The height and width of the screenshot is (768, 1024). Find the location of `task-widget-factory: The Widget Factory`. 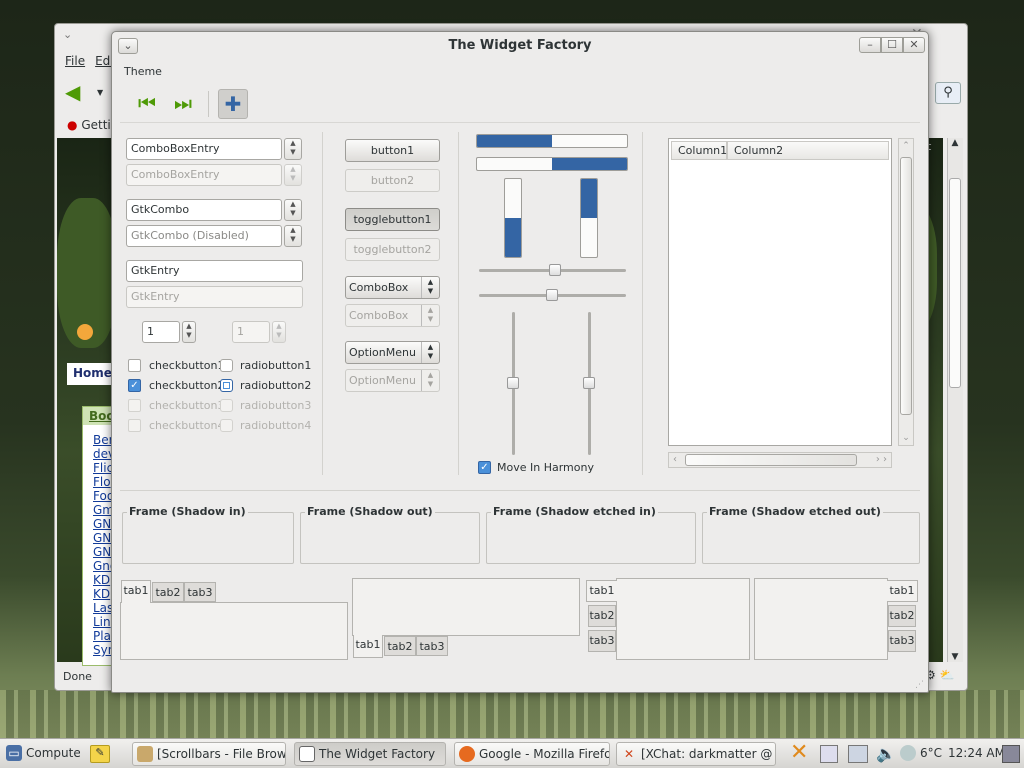

task-widget-factory: The Widget Factory is located at coordinates (370, 754).